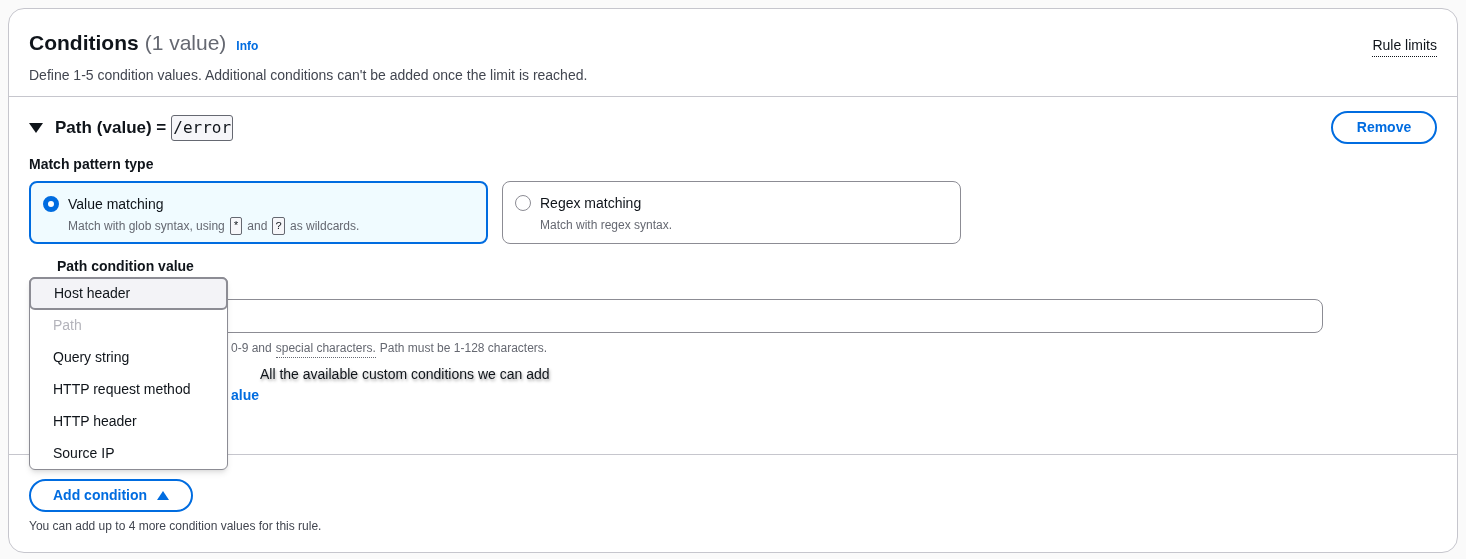 The image size is (1466, 559). What do you see at coordinates (405, 374) in the screenshot?
I see `annotation-text: All the available custom conditions we can add` at bounding box center [405, 374].